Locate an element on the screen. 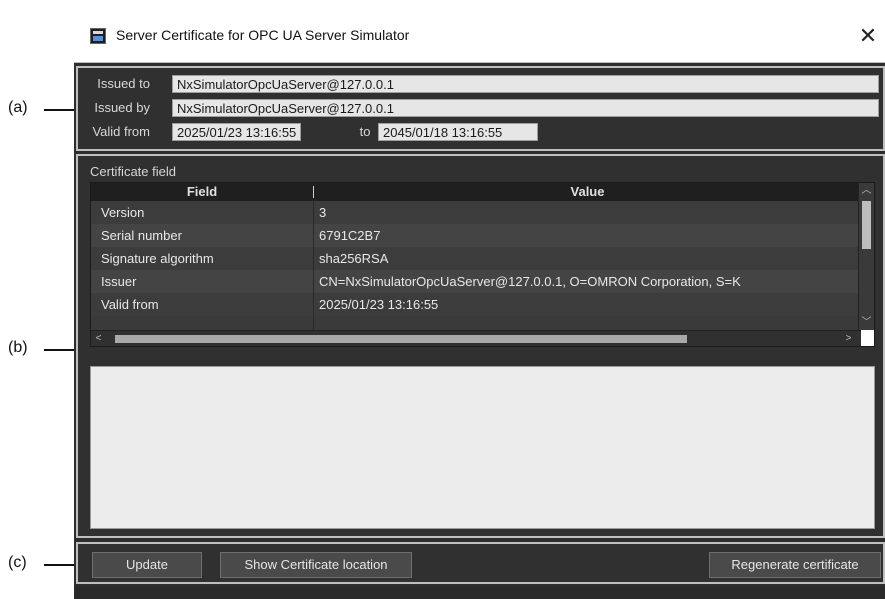  issued-to-label: Issued to is located at coordinates (123, 83).